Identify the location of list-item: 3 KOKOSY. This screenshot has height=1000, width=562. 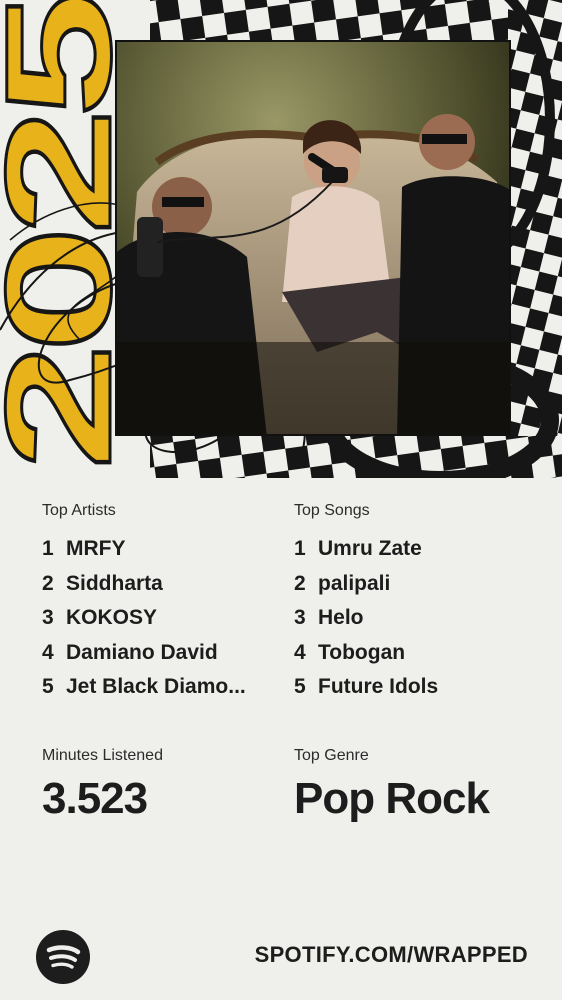
(167, 618).